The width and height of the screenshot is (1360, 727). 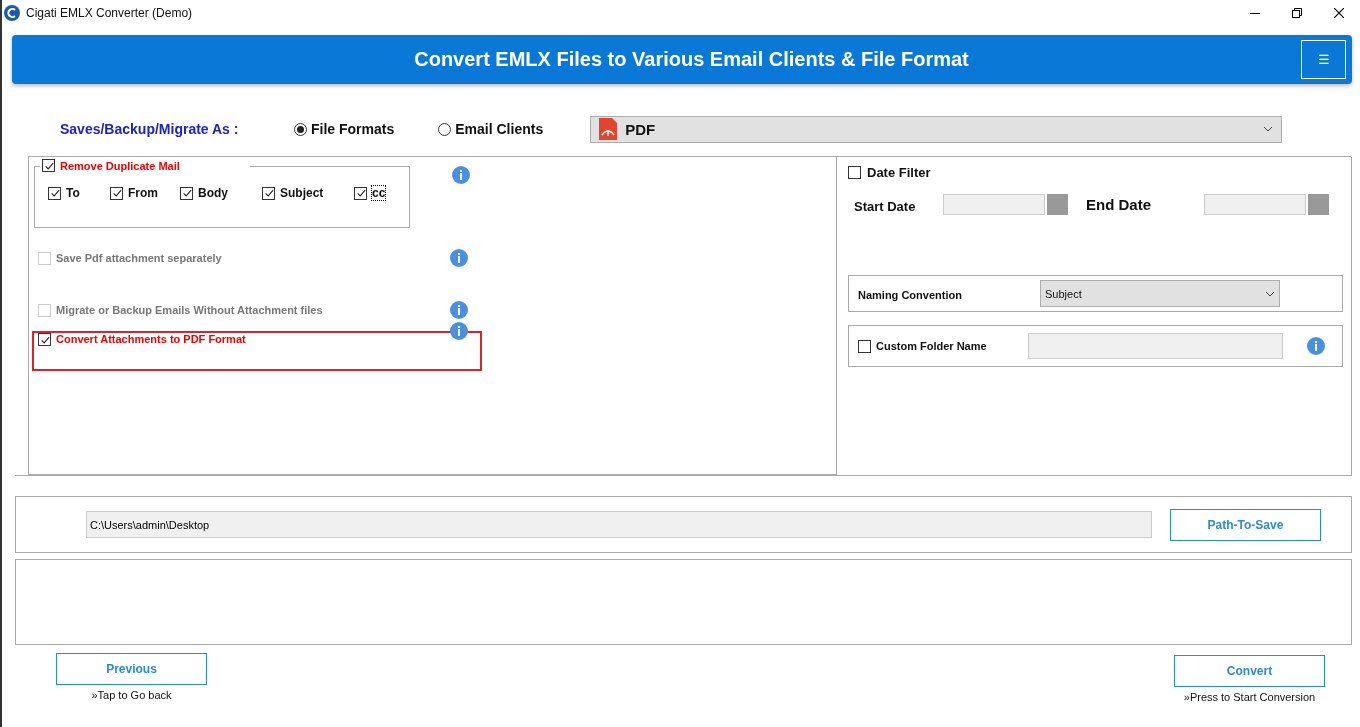 What do you see at coordinates (936, 129) in the screenshot?
I see `format-dropdown: PDF` at bounding box center [936, 129].